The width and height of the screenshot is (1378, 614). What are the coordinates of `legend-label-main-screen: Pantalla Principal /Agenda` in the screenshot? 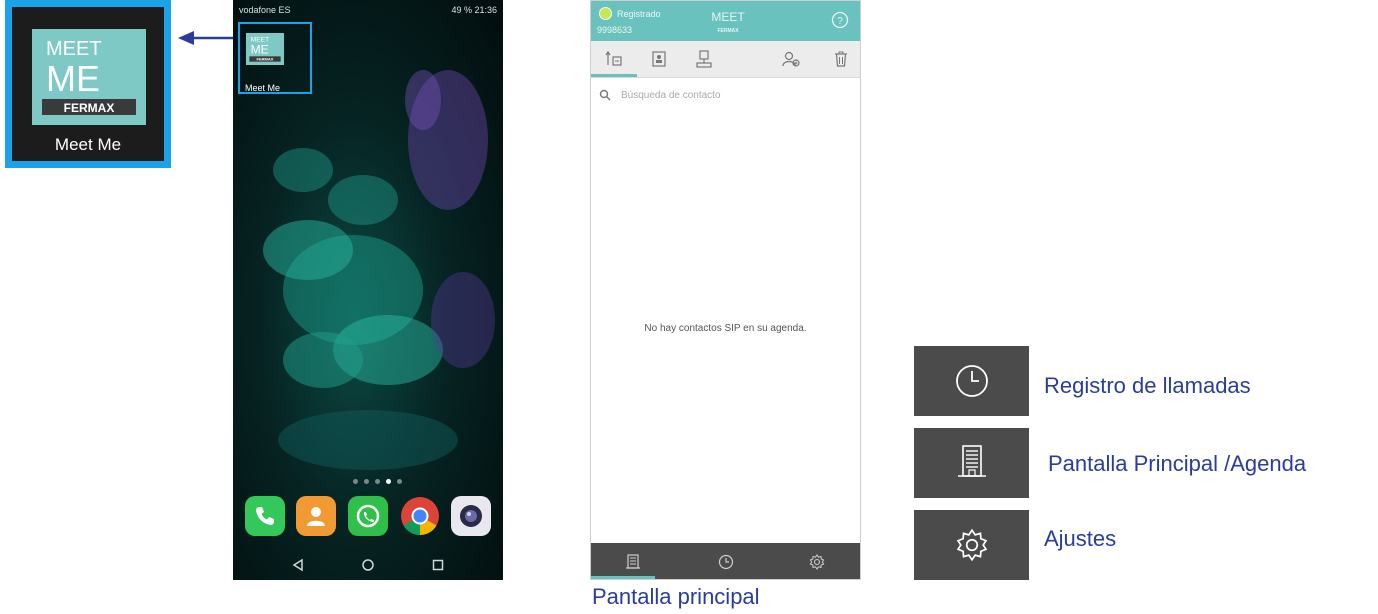 It's located at (1177, 463).